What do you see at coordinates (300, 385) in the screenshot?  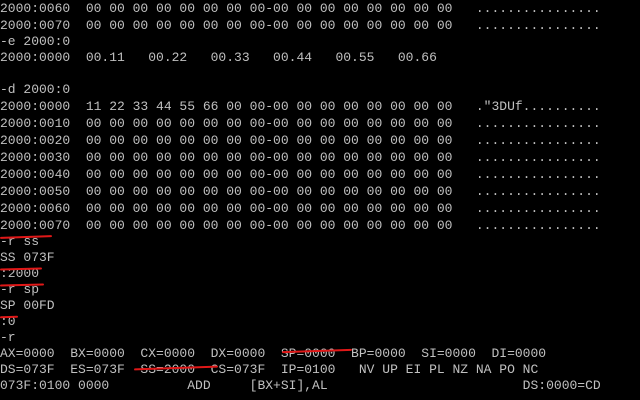 I see `disassembly-line: 073F:0100 0000 ADD [BX+SI],AL DS:0000=CD` at bounding box center [300, 385].